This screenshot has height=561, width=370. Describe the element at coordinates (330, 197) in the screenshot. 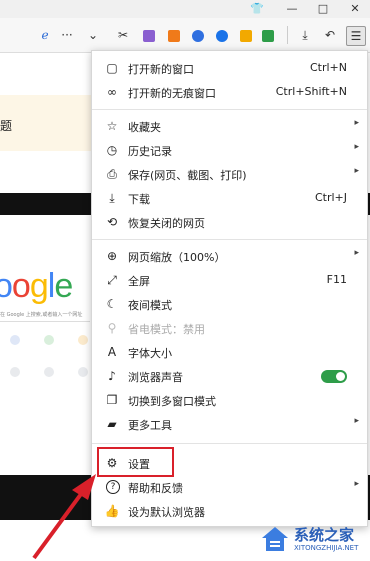

I see `menu-item-shortcut: Ctrl+J` at that location.